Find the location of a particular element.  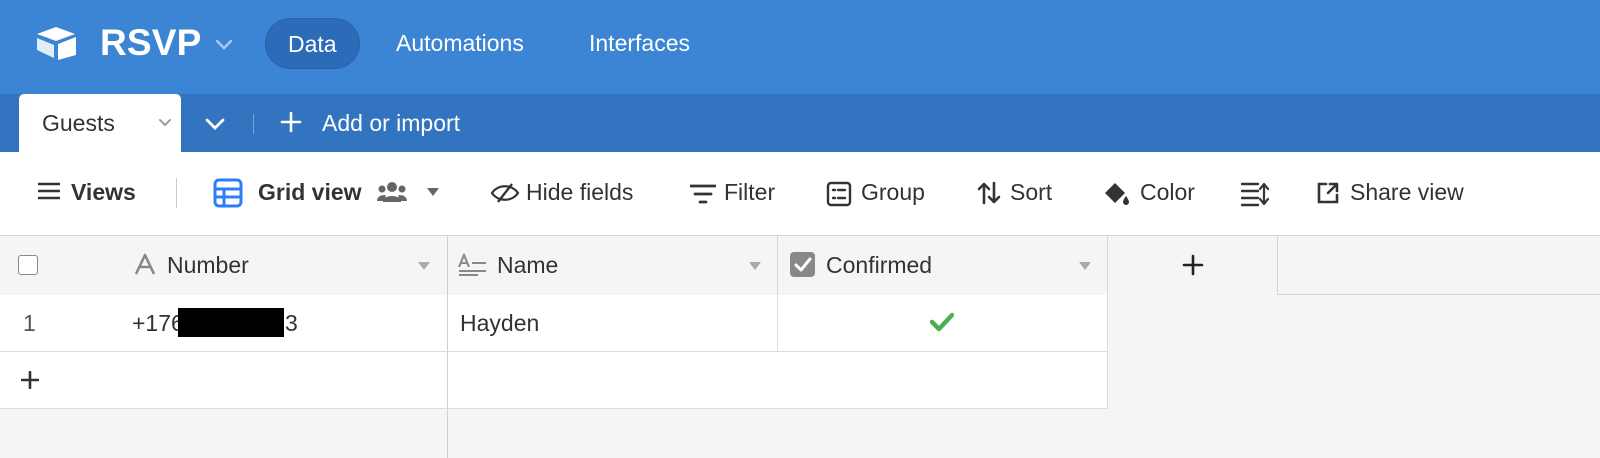

confirmed-cell is located at coordinates (943, 323).